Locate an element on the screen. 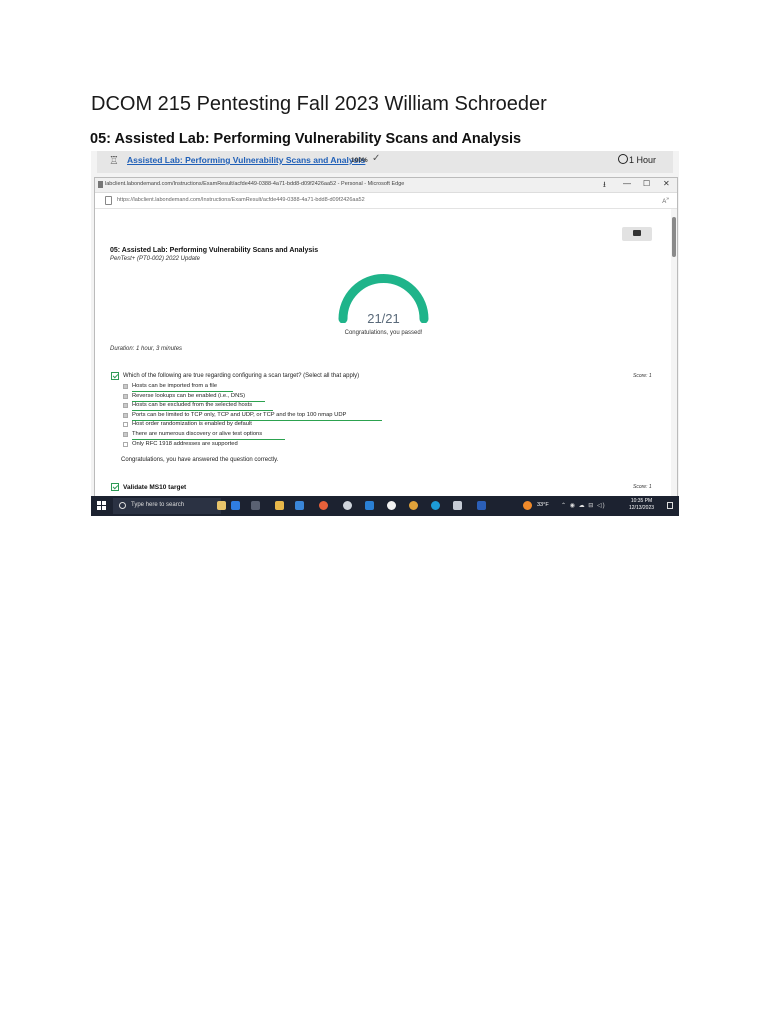 This screenshot has width=768, height=1024. scrollbar is located at coordinates (674, 354).